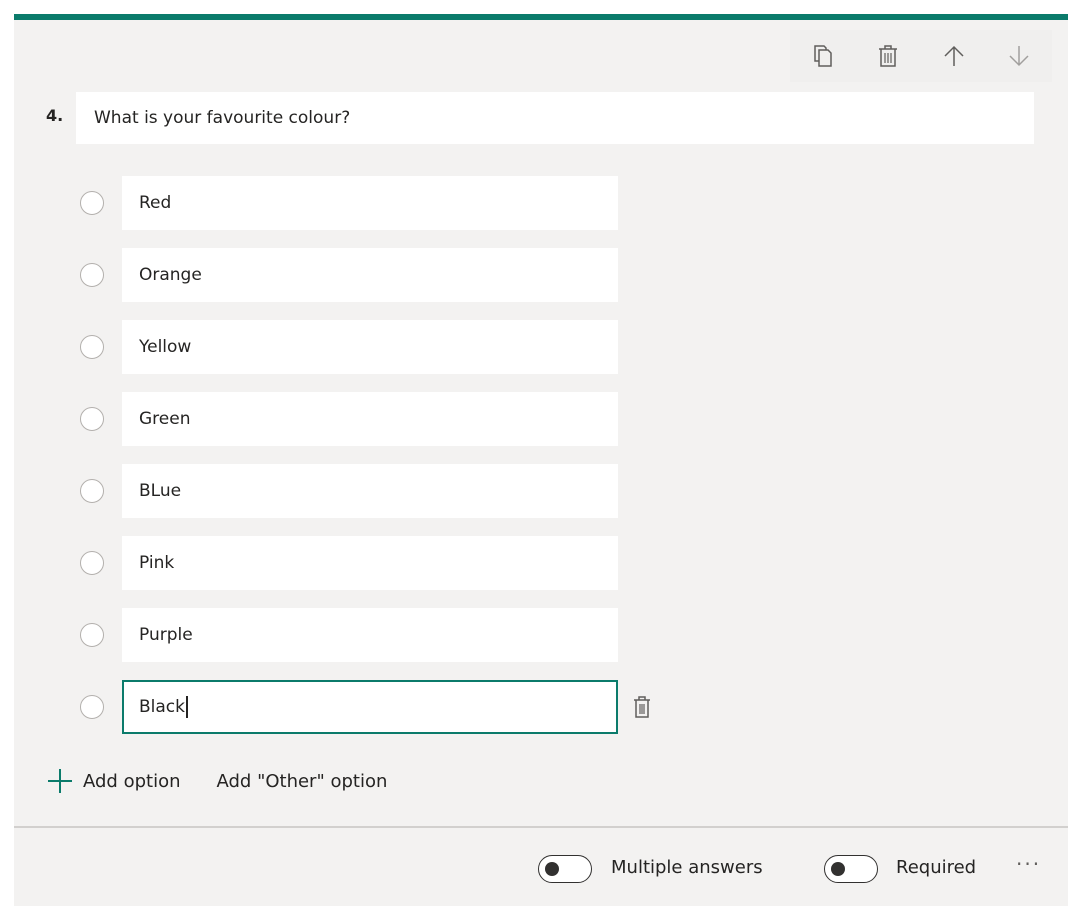 The image size is (1080, 906). What do you see at coordinates (370, 203) in the screenshot?
I see `option-input: Red` at bounding box center [370, 203].